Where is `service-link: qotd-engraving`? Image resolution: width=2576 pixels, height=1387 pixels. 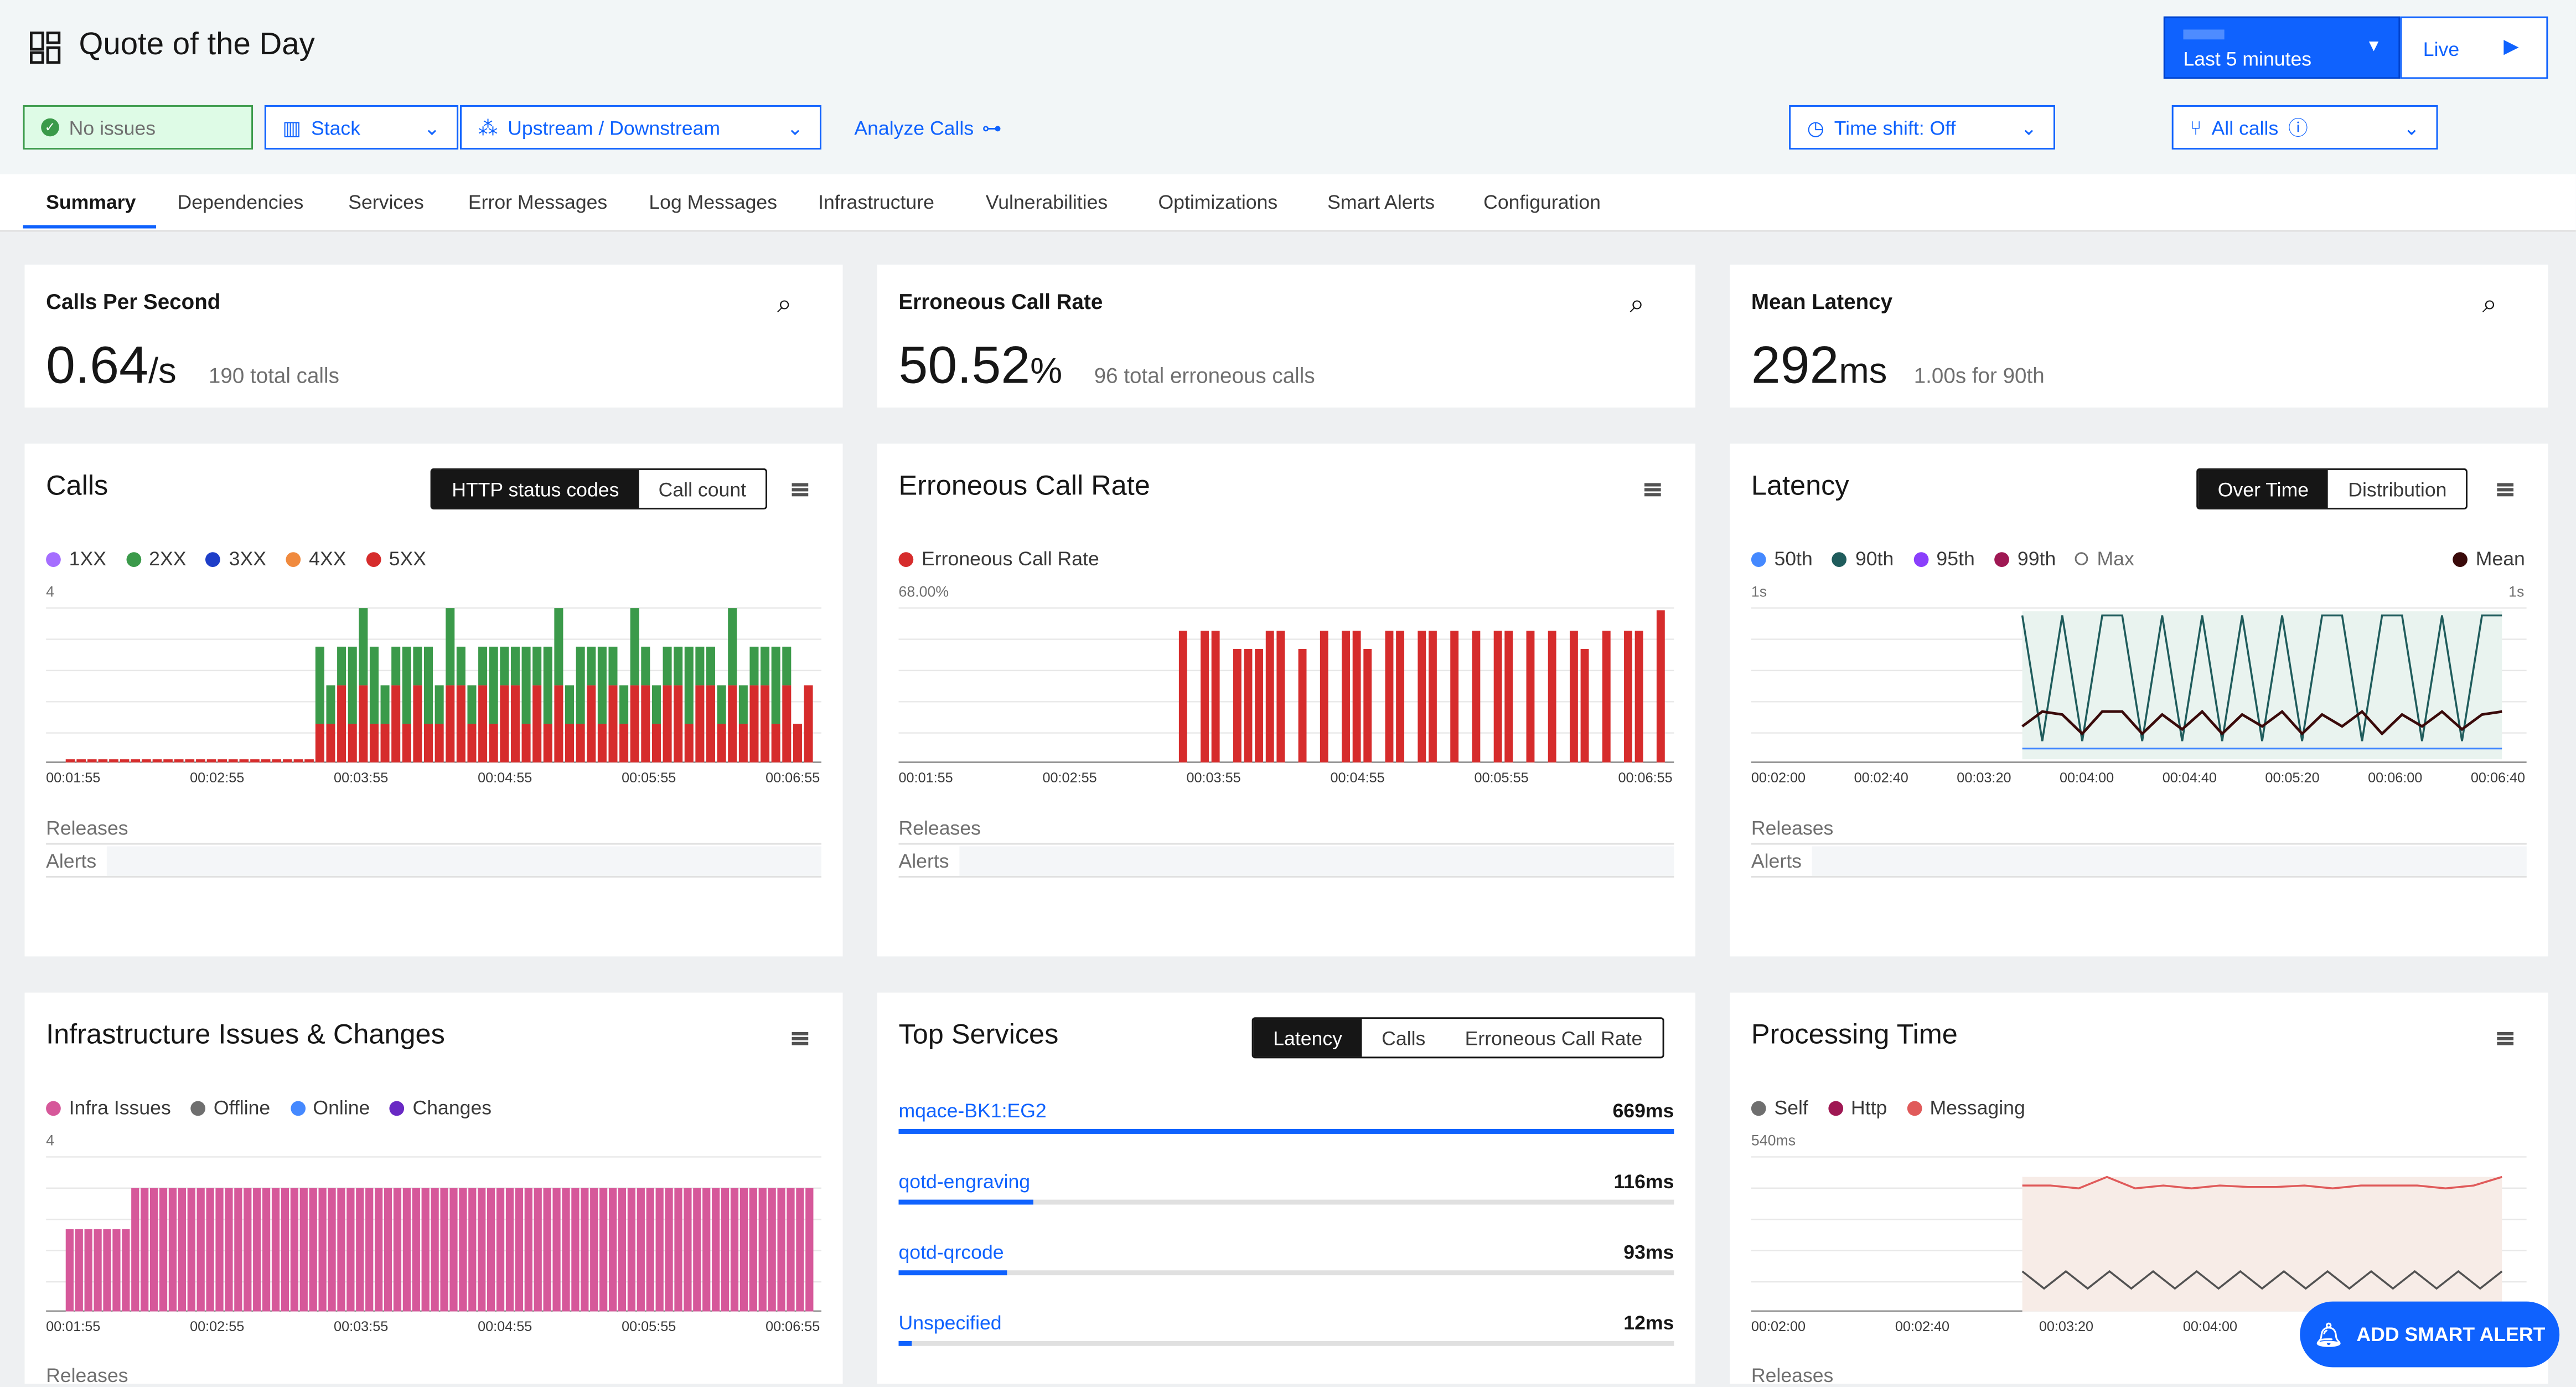
service-link: qotd-engraving is located at coordinates (964, 1181).